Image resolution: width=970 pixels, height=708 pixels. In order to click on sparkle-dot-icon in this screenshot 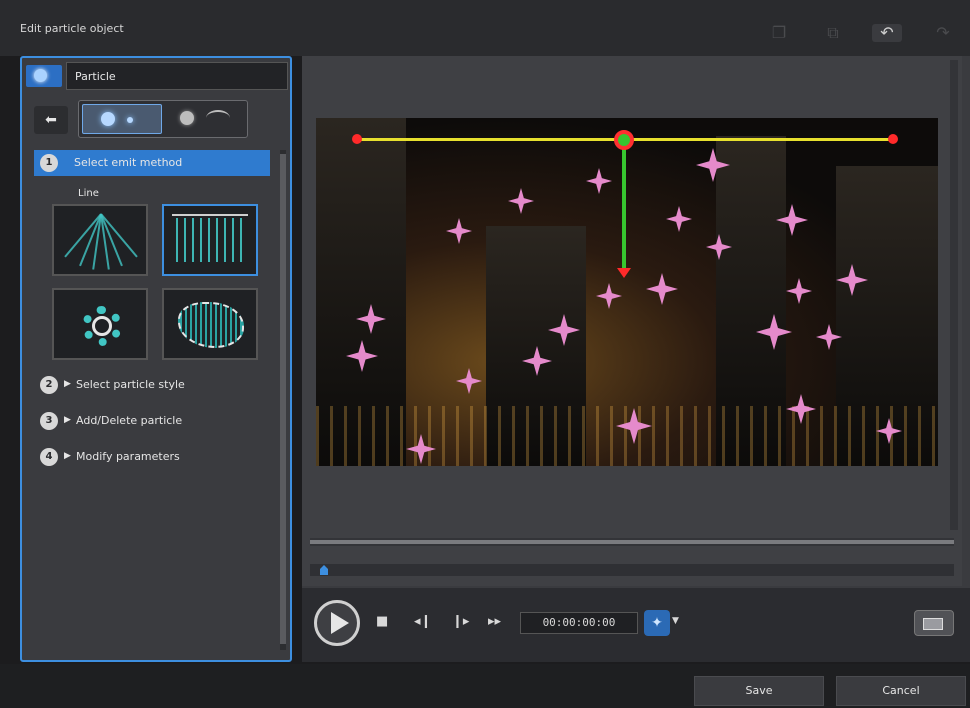, I will do `click(130, 120)`.